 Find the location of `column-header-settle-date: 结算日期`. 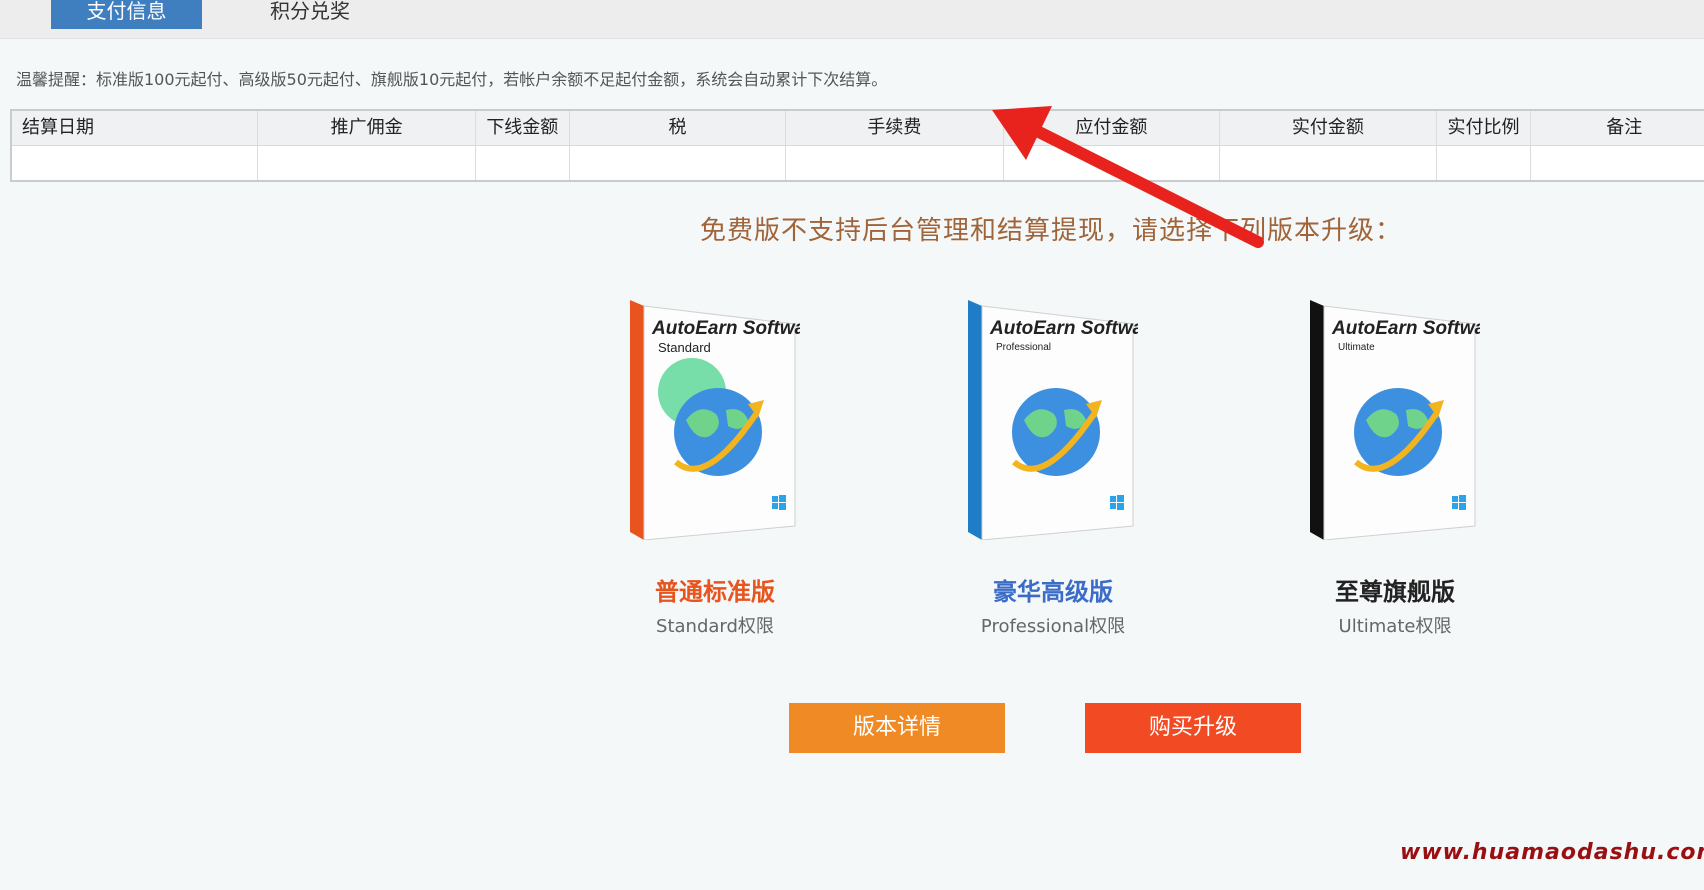

column-header-settle-date: 结算日期 is located at coordinates (135, 128).